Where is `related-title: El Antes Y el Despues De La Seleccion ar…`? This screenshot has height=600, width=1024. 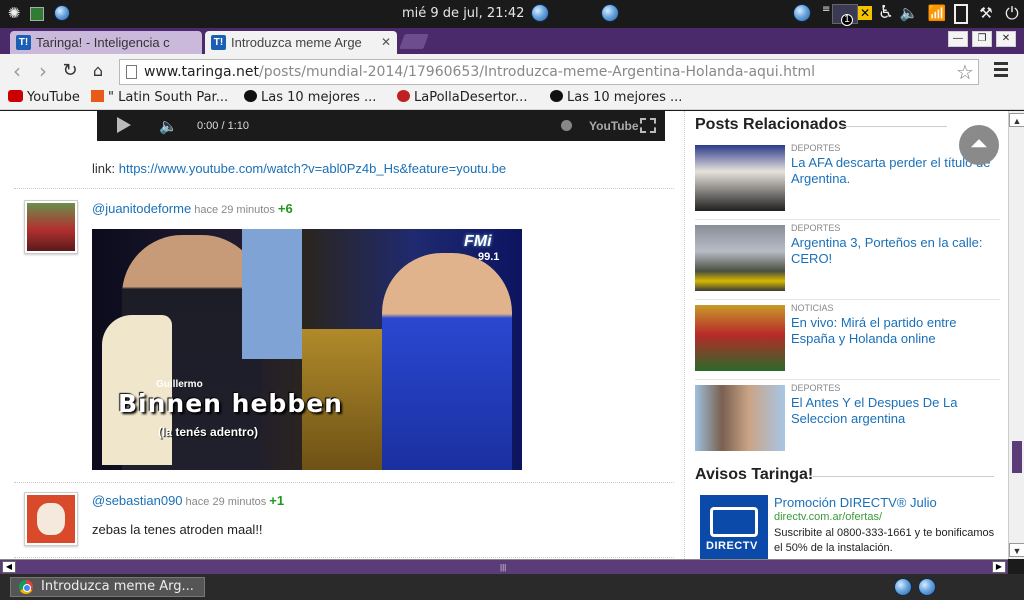
related-title: El Antes Y el Despues De La Seleccion ar… is located at coordinates (896, 411).